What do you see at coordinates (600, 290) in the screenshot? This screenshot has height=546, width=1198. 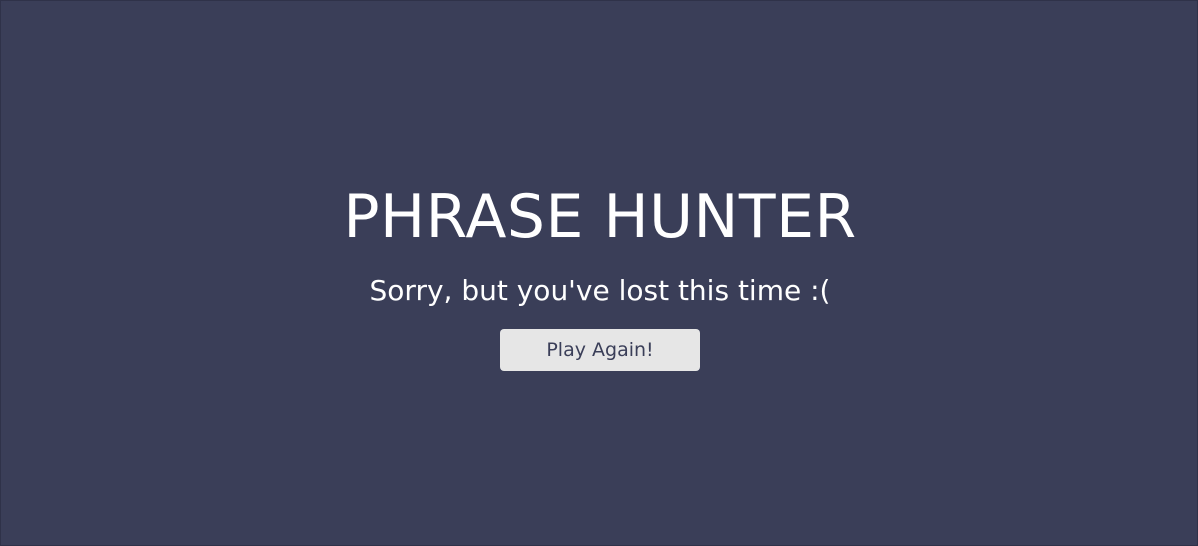 I see `game-over-message: Sorry, but you've lost this time :(` at bounding box center [600, 290].